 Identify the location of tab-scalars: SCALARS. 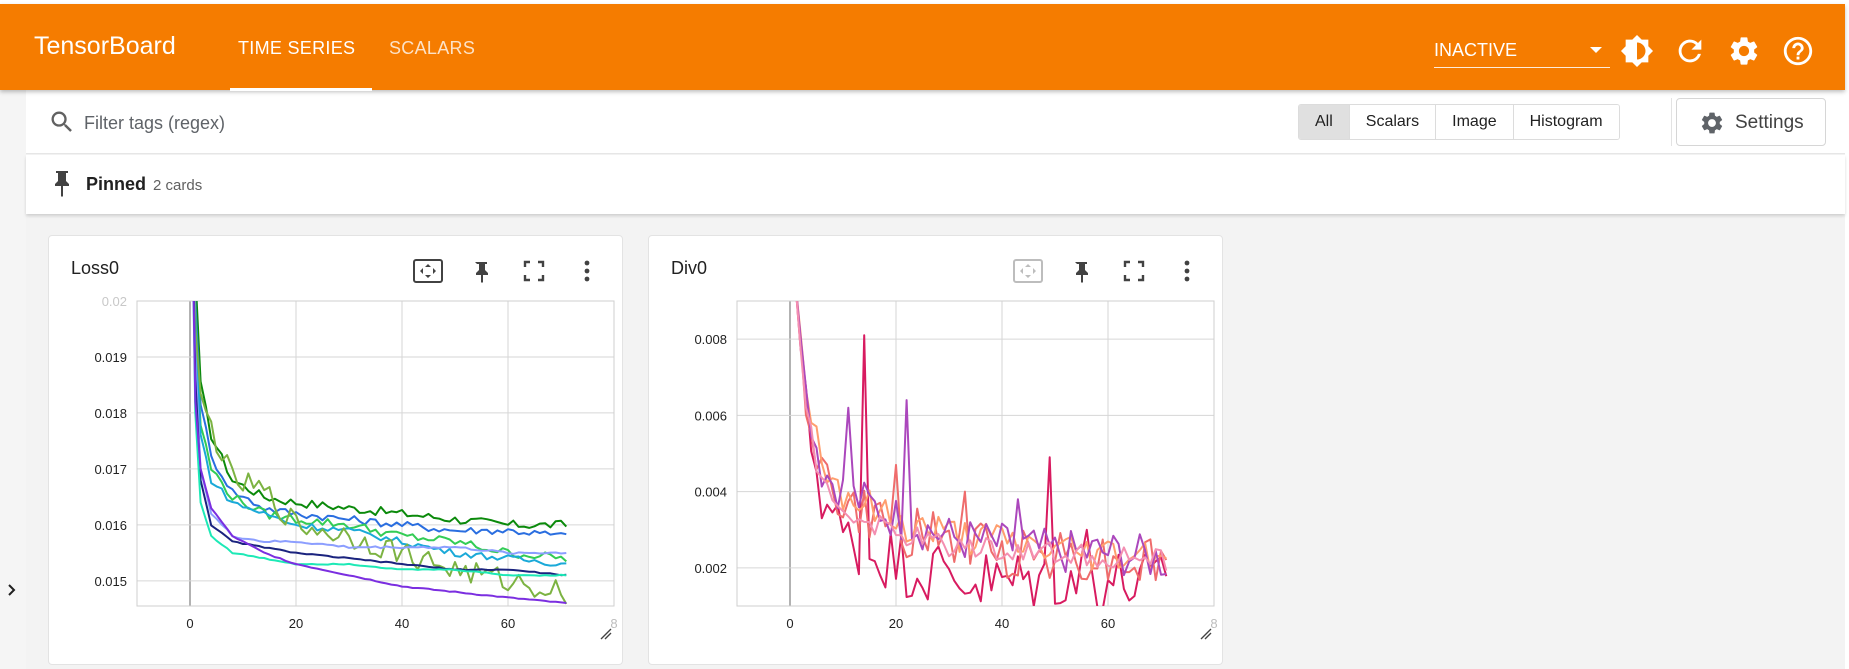
(432, 48).